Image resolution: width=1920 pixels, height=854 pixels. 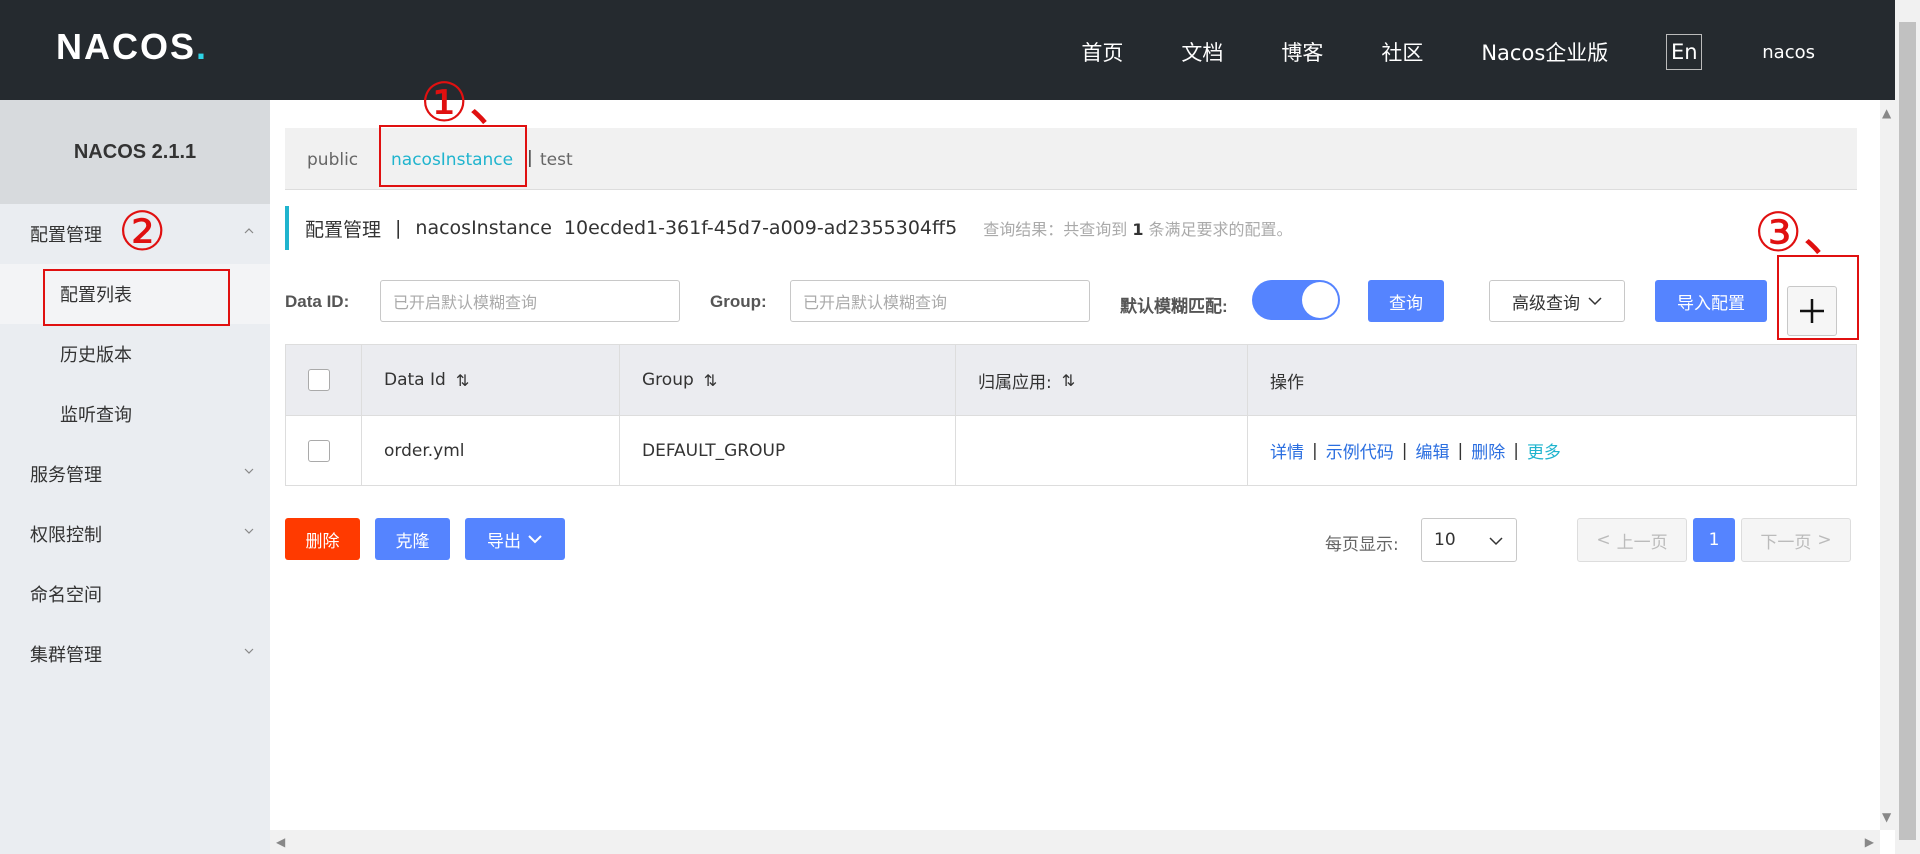 I want to click on namespace-test: test, so click(x=556, y=160).